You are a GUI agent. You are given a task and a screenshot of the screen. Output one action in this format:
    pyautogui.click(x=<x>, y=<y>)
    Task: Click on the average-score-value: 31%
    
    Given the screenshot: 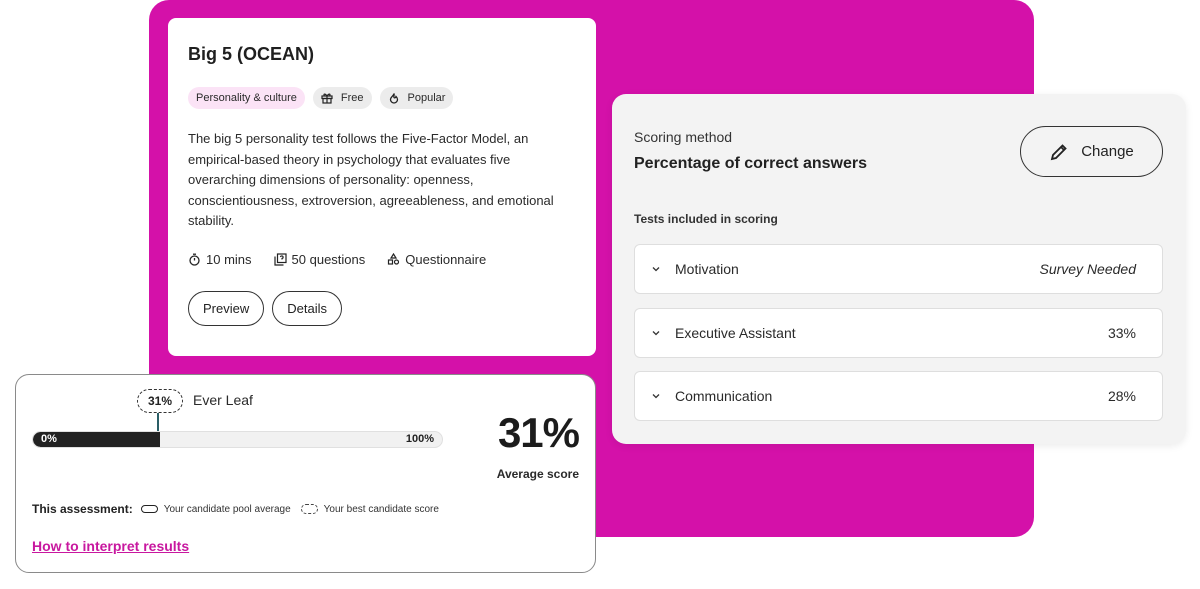 What is the action you would take?
    pyautogui.click(x=538, y=432)
    